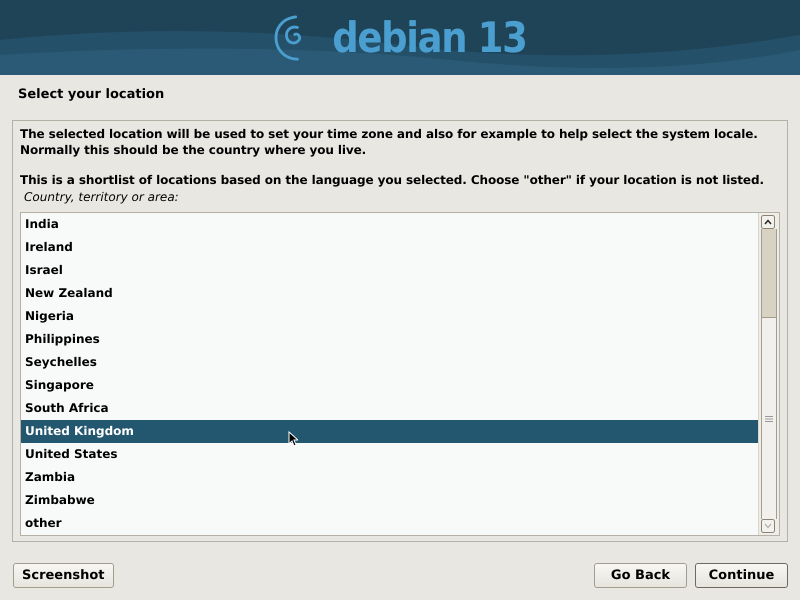  Describe the element at coordinates (389, 454) in the screenshot. I see `list-item: United States` at that location.